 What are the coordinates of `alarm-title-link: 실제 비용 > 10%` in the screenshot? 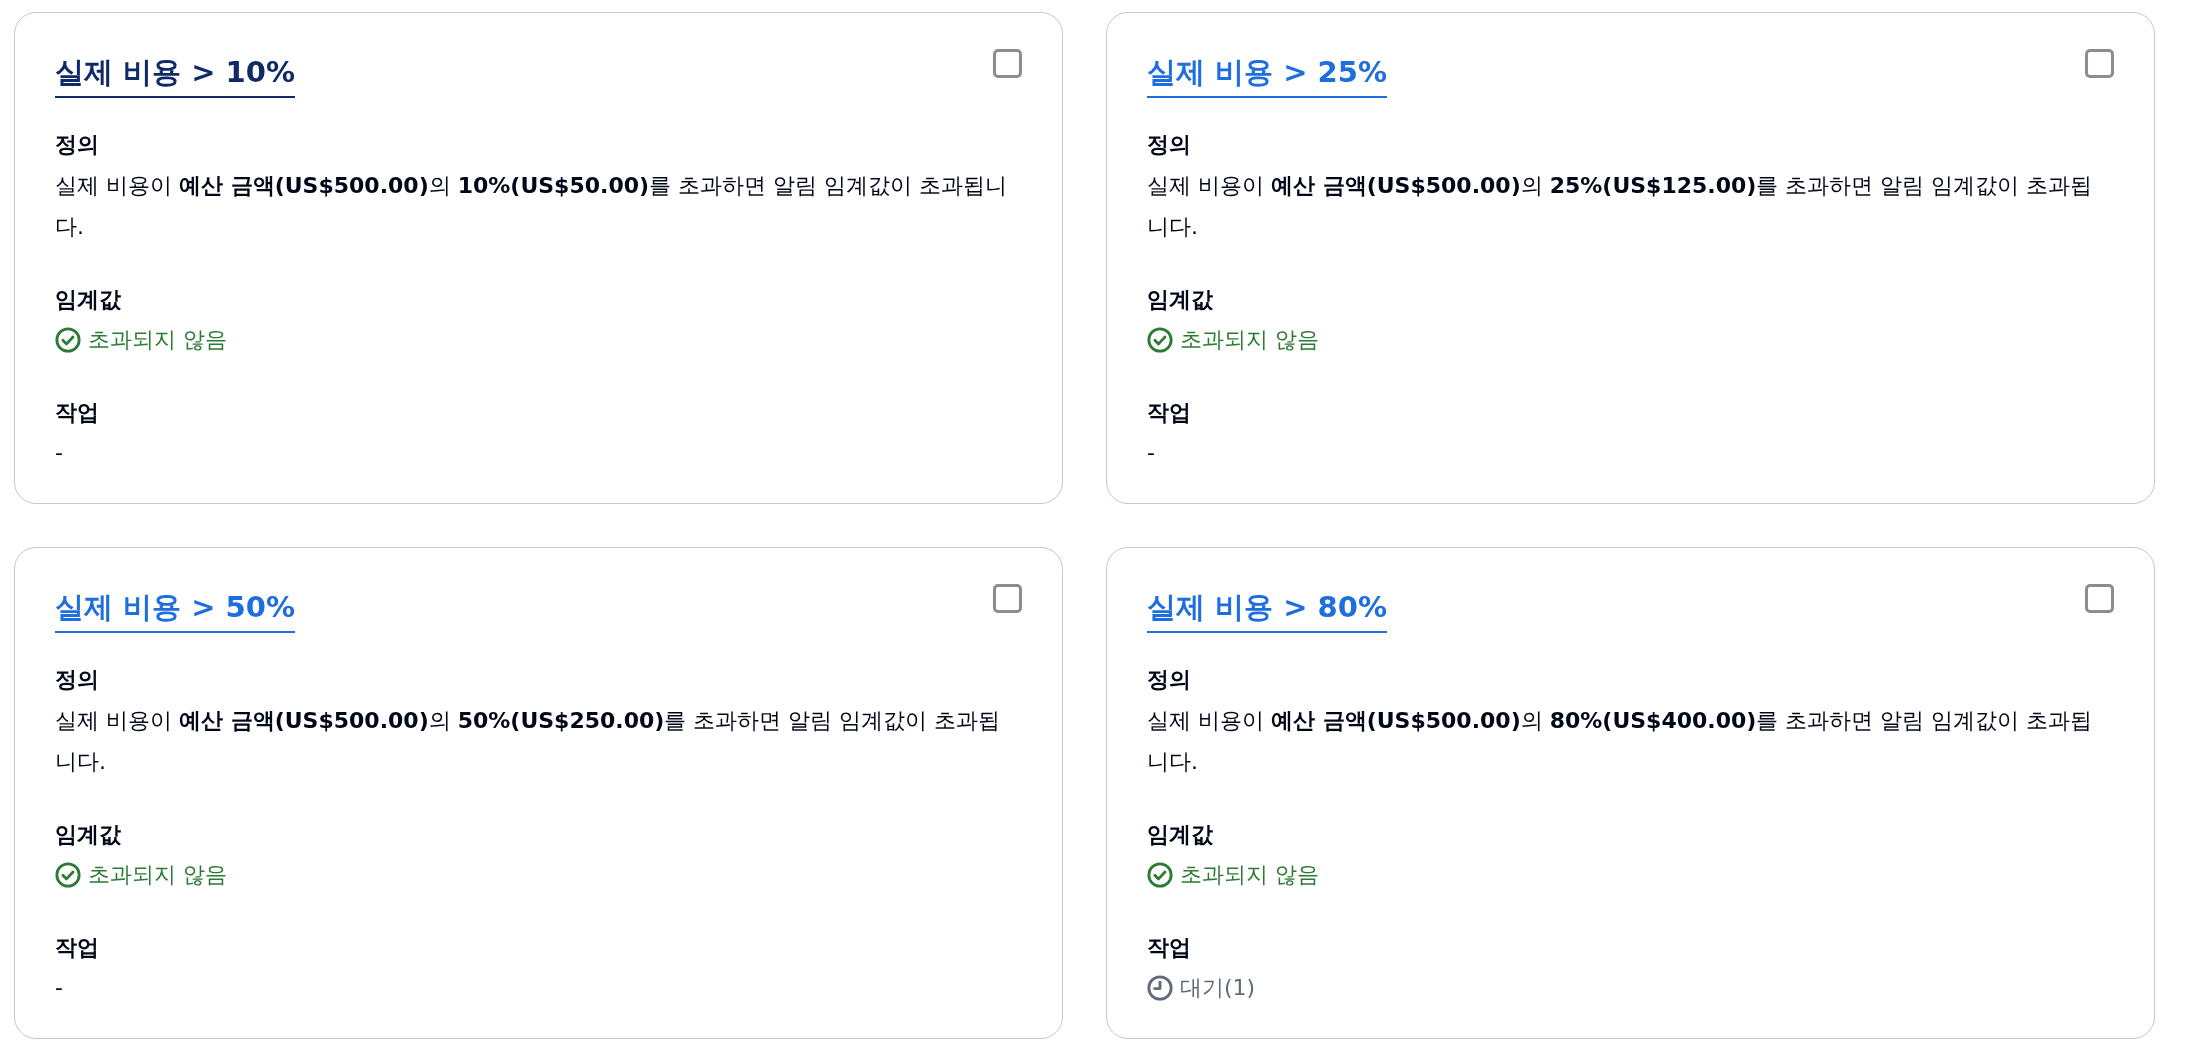 It's located at (175, 74).